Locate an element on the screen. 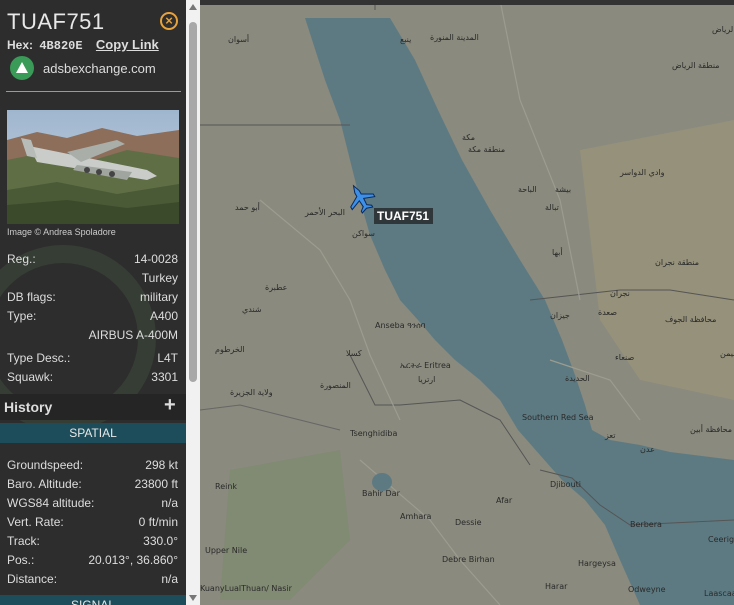 Image resolution: width=734 pixels, height=605 pixels. detail-label: Reg.: is located at coordinates (21, 259).